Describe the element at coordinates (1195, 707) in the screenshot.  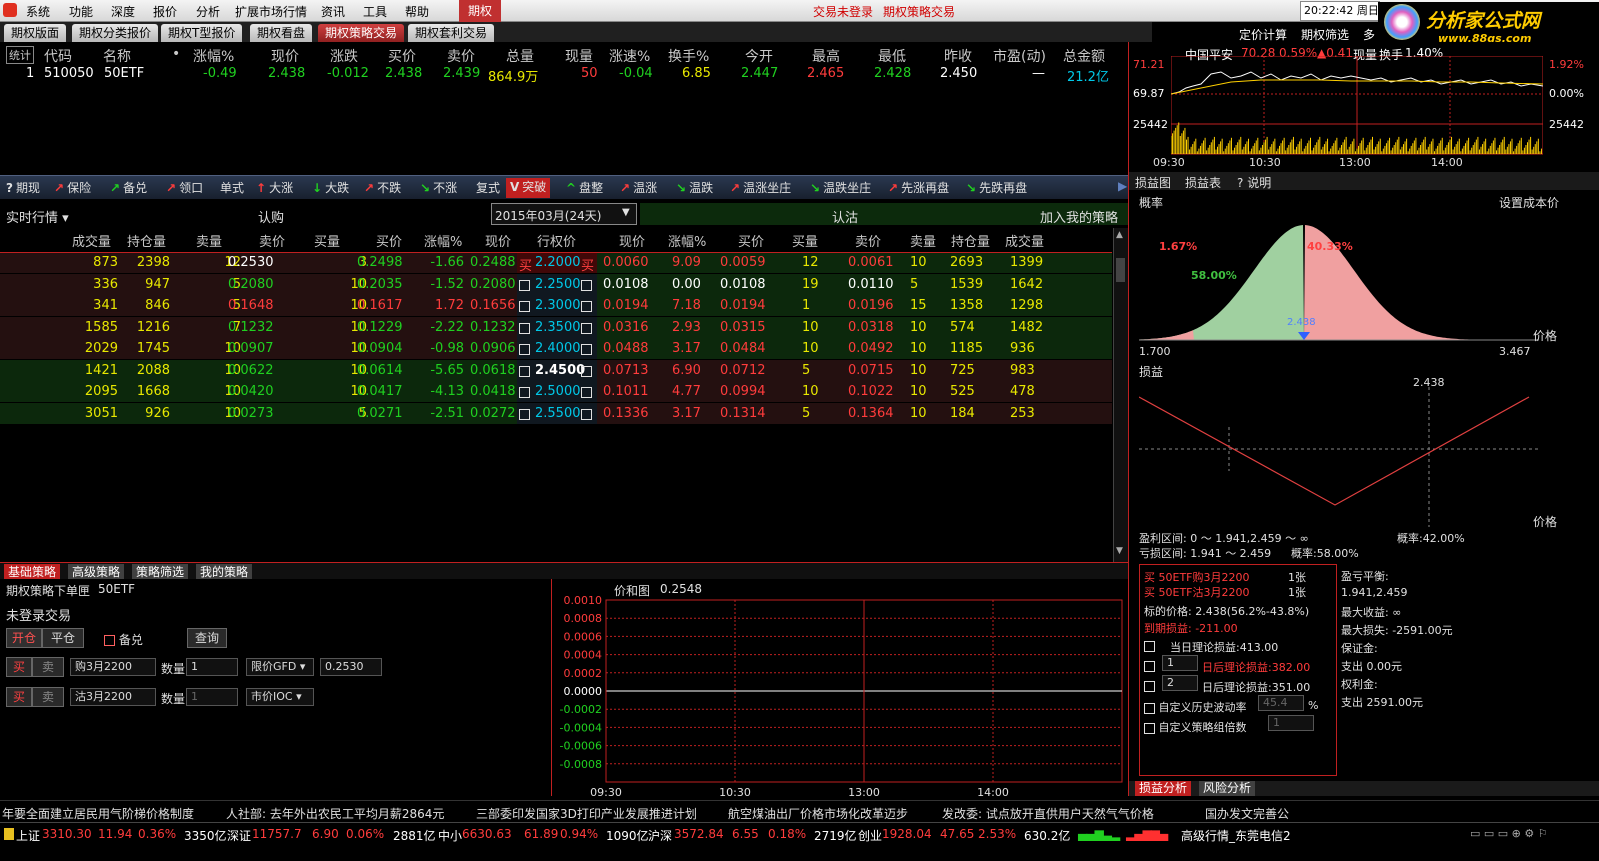
I see `hv-checkbox: 自定义历史波动率` at that location.